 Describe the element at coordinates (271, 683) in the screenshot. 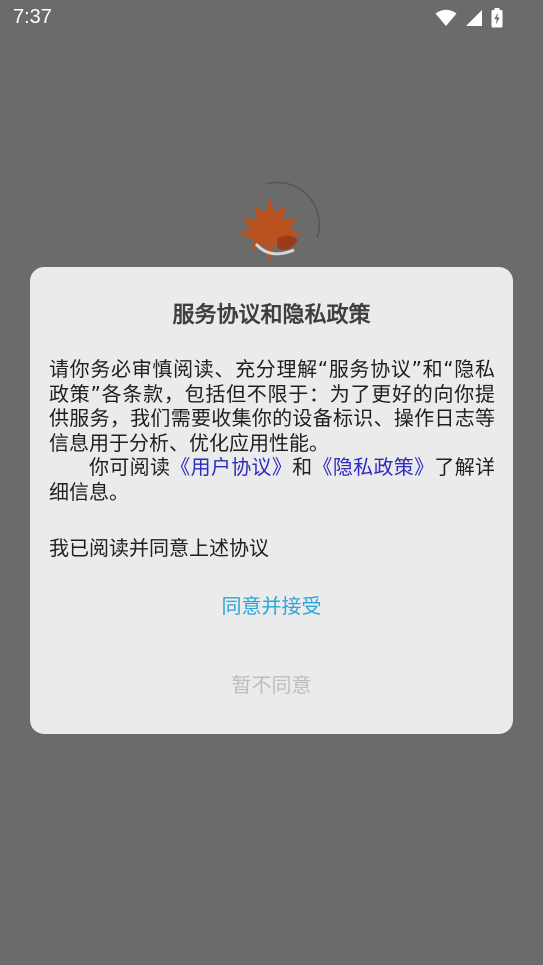

I see `decline-button: 暂不同意` at that location.